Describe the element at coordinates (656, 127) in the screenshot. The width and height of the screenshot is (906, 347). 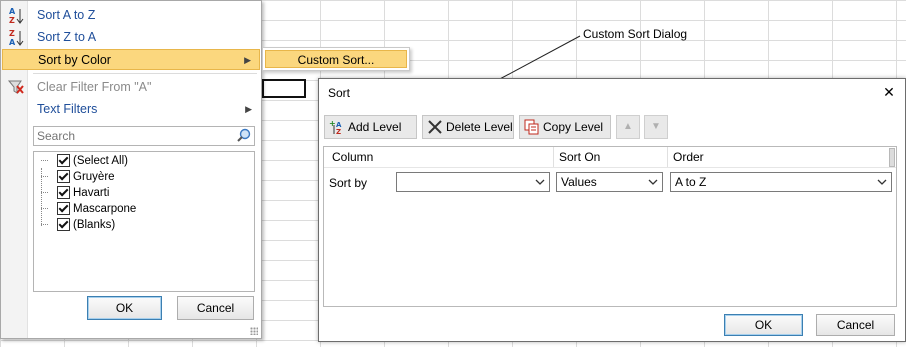
I see `move-down-icon: ▼` at that location.